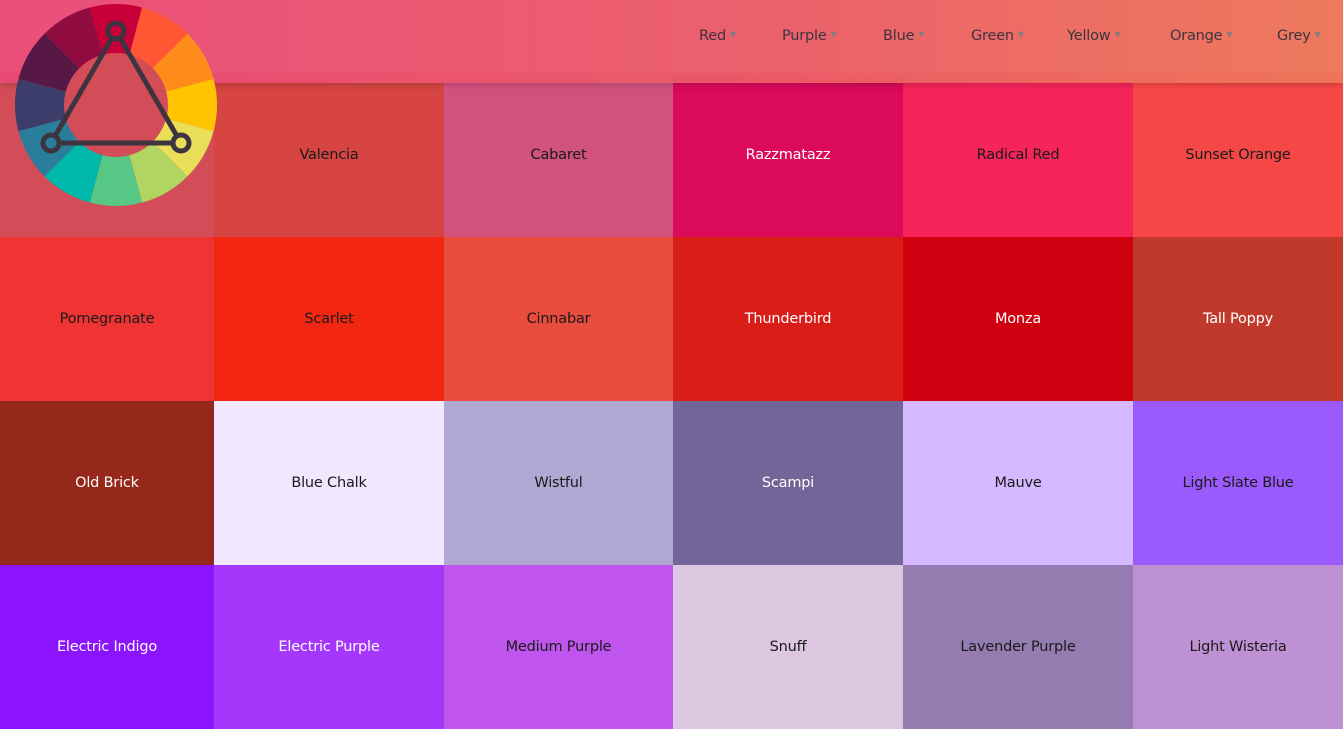 The image size is (1343, 729). I want to click on color-name-label: Monza, so click(1018, 319).